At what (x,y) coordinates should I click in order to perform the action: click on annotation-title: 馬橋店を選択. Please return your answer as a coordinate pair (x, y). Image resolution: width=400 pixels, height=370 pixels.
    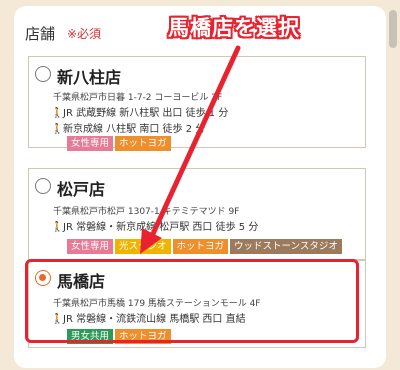
    Looking at the image, I should click on (234, 28).